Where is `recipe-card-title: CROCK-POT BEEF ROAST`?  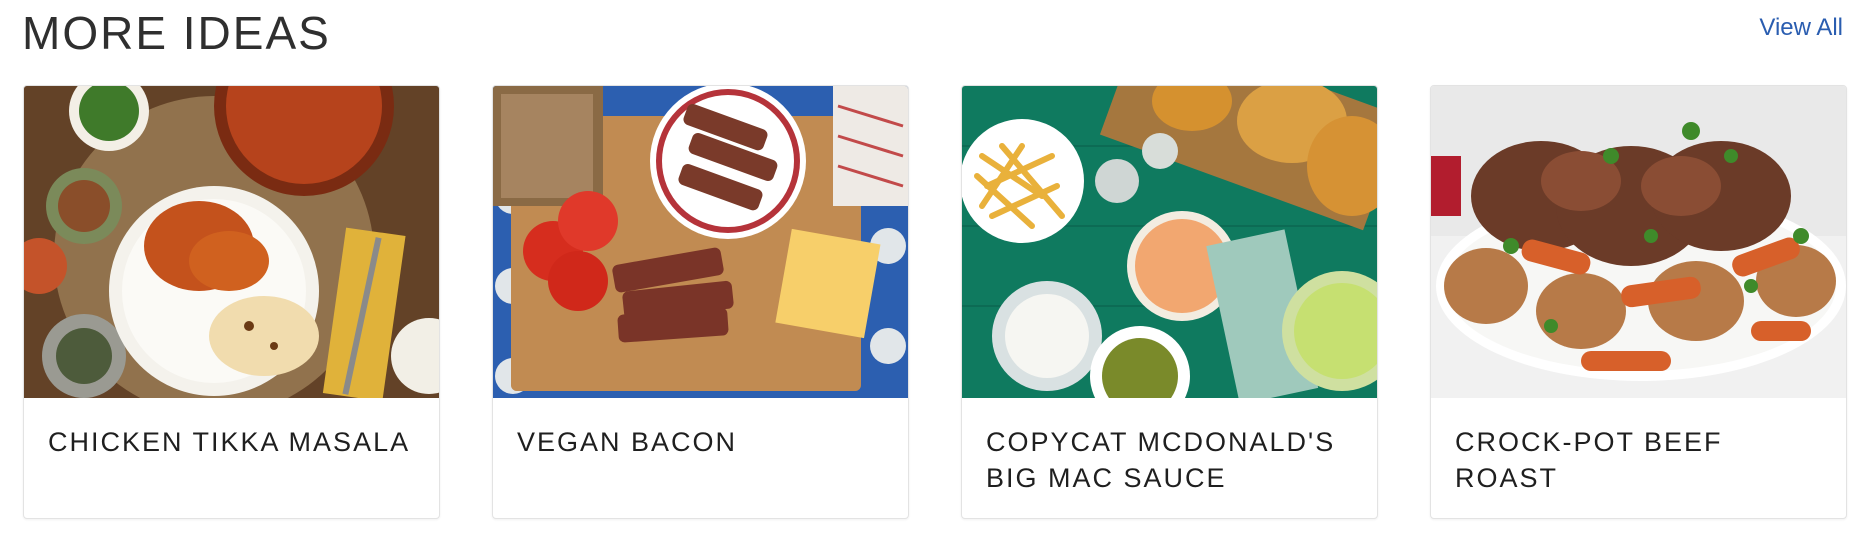 recipe-card-title: CROCK-POT BEEF ROAST is located at coordinates (1638, 447).